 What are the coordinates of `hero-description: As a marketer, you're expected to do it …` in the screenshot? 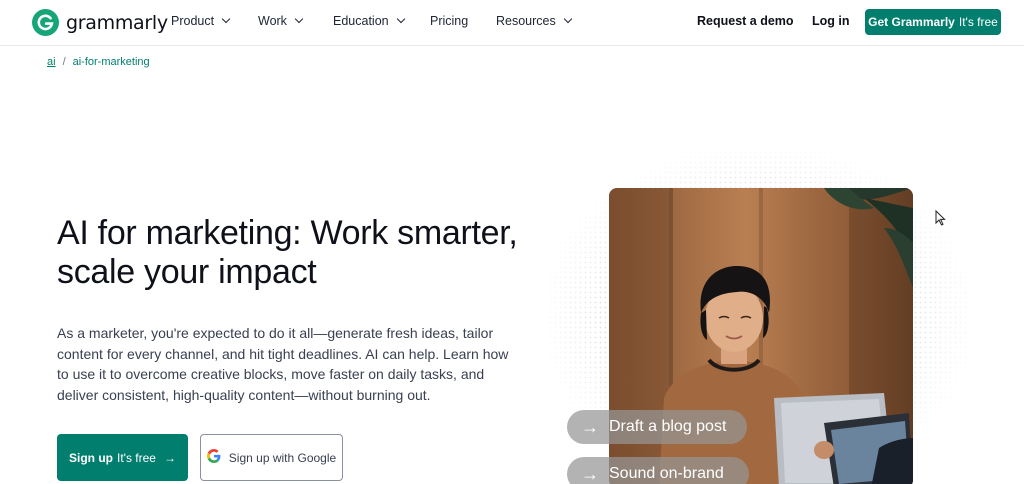 It's located at (283, 364).